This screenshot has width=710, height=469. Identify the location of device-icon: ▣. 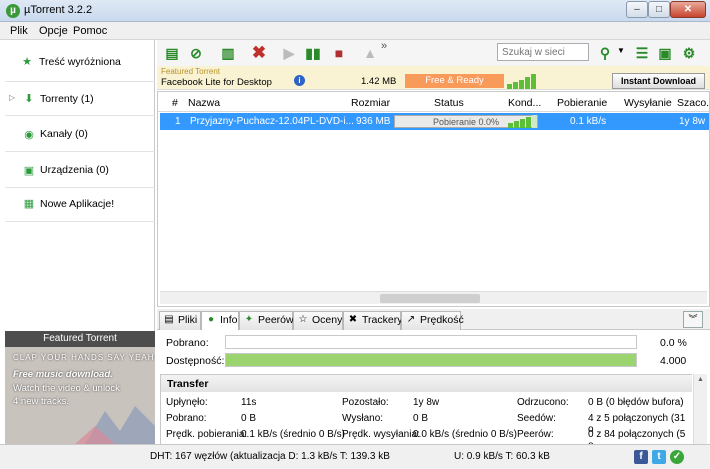
(29, 171).